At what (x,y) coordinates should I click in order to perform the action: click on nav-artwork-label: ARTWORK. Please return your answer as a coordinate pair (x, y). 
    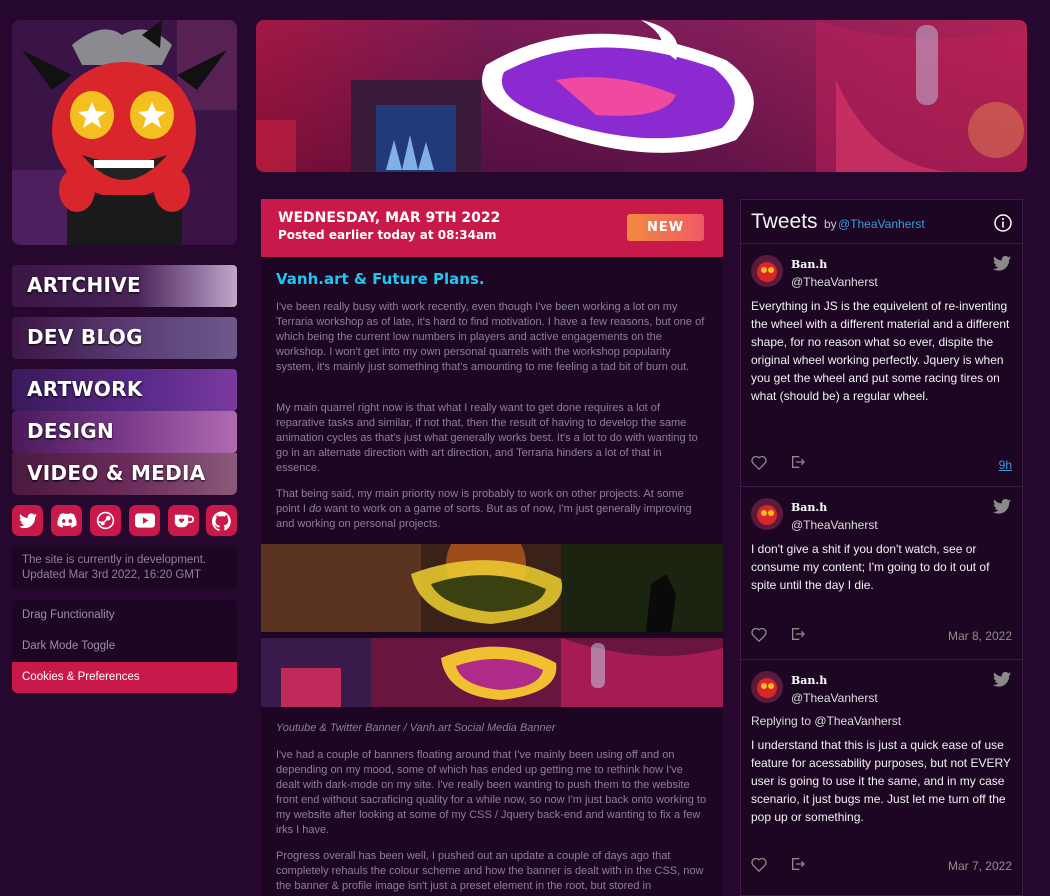
    Looking at the image, I should click on (85, 389).